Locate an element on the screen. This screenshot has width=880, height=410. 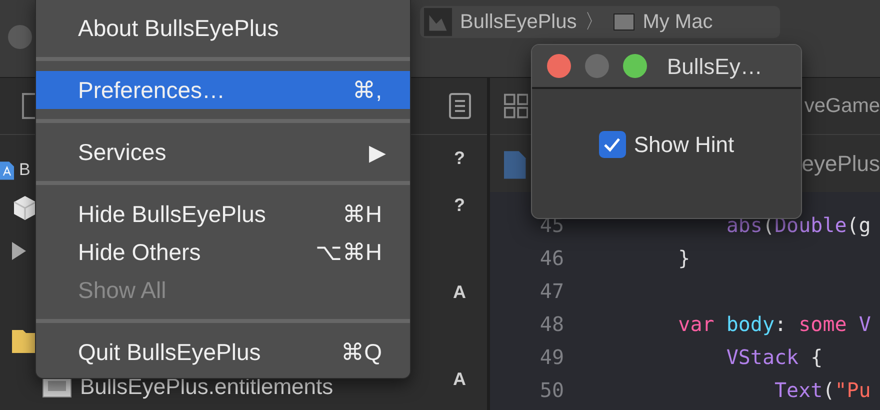
computer-icon is located at coordinates (623, 21).